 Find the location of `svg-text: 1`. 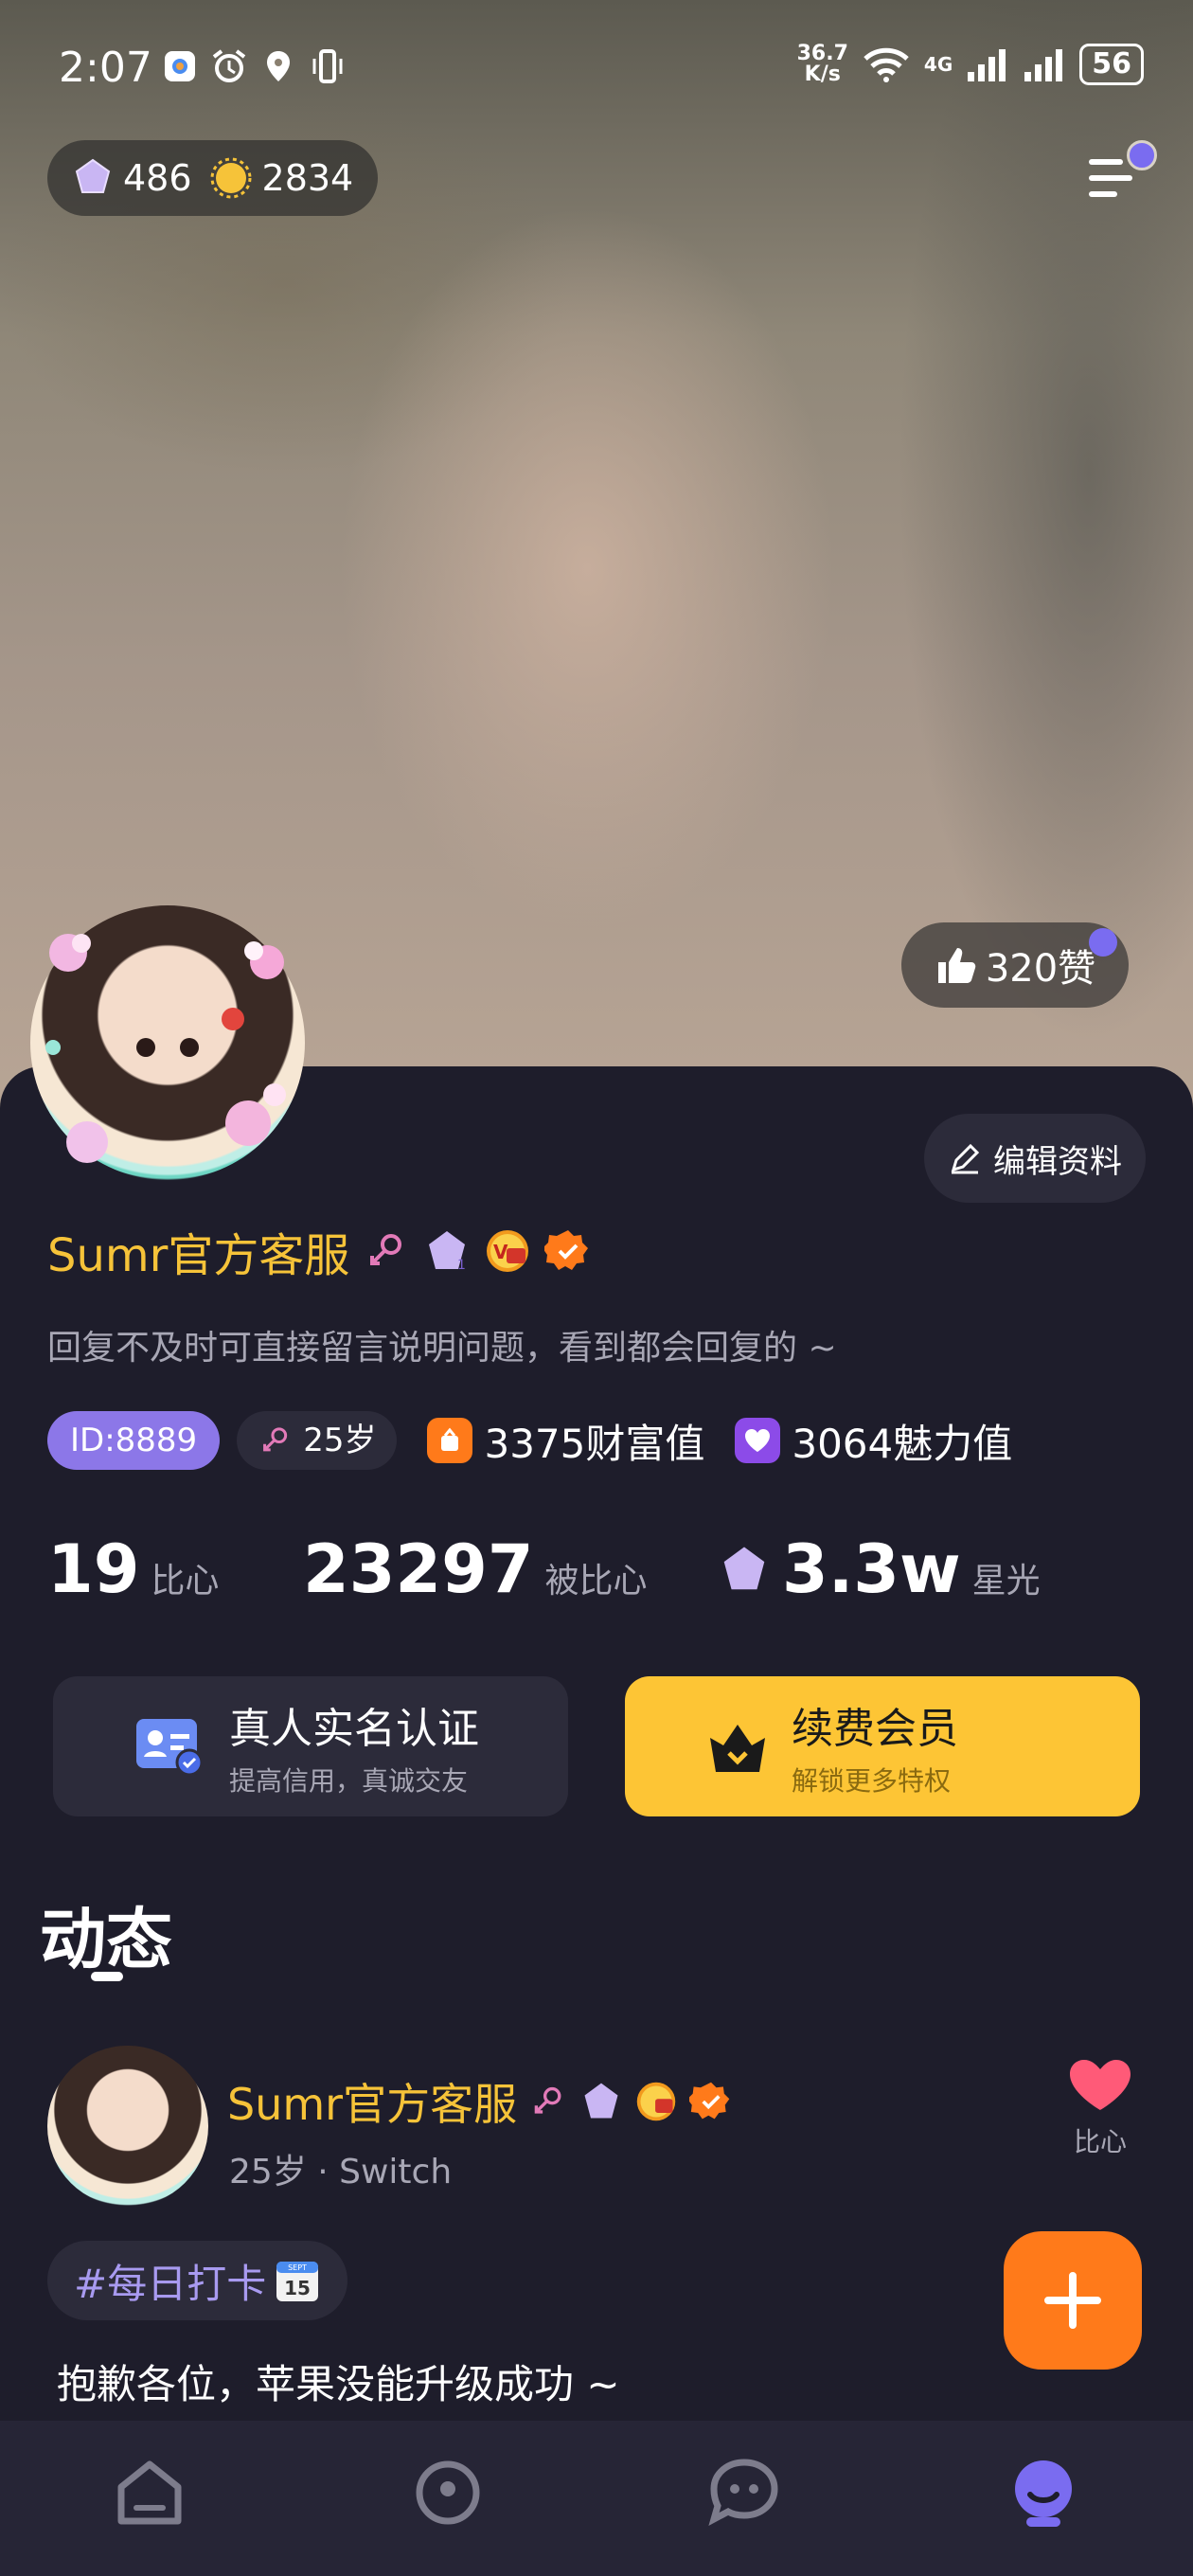

svg-text: 1 is located at coordinates (461, 1265).